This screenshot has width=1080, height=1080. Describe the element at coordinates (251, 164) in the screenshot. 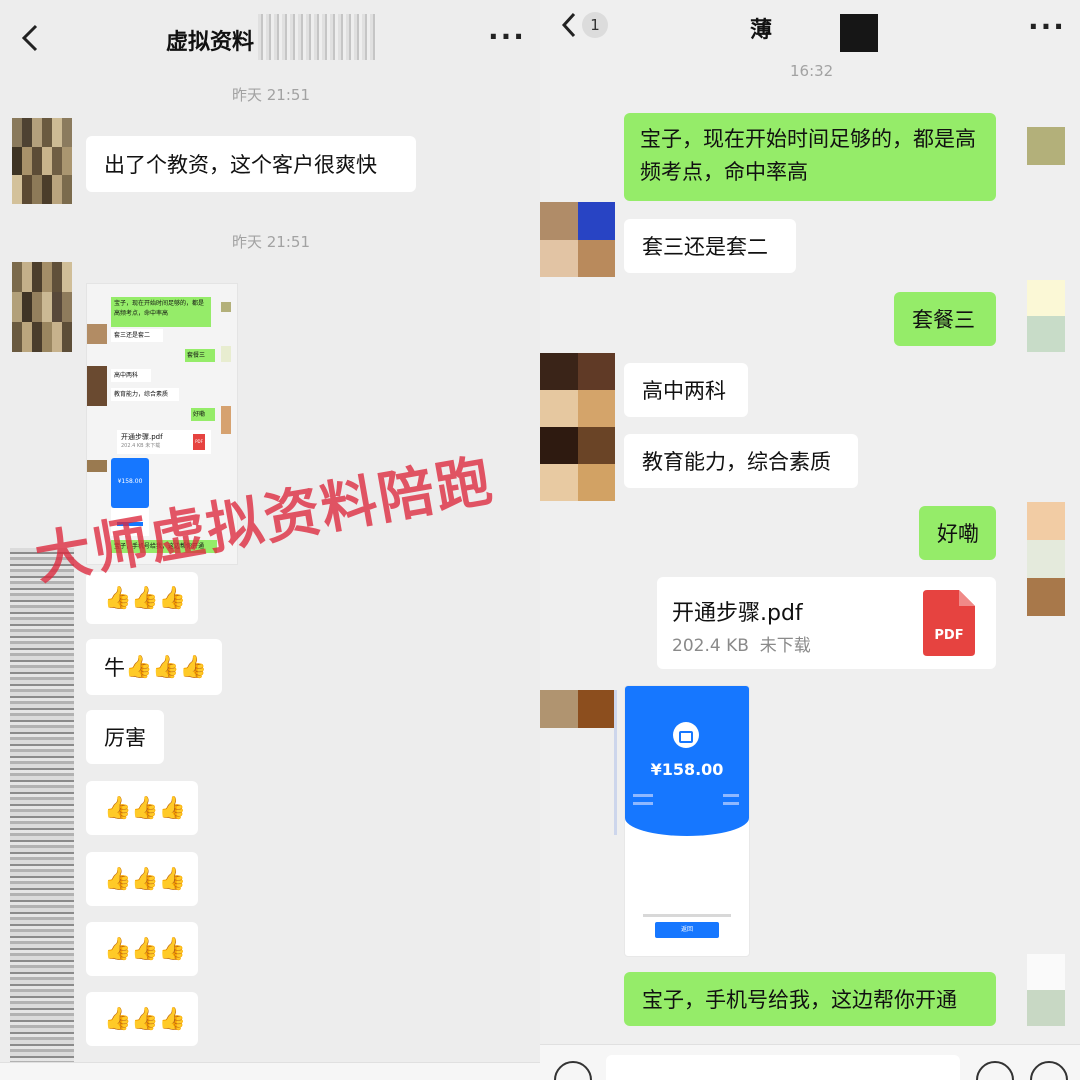

I see `message-bubble: 出了个教资，这个客户很爽快` at that location.